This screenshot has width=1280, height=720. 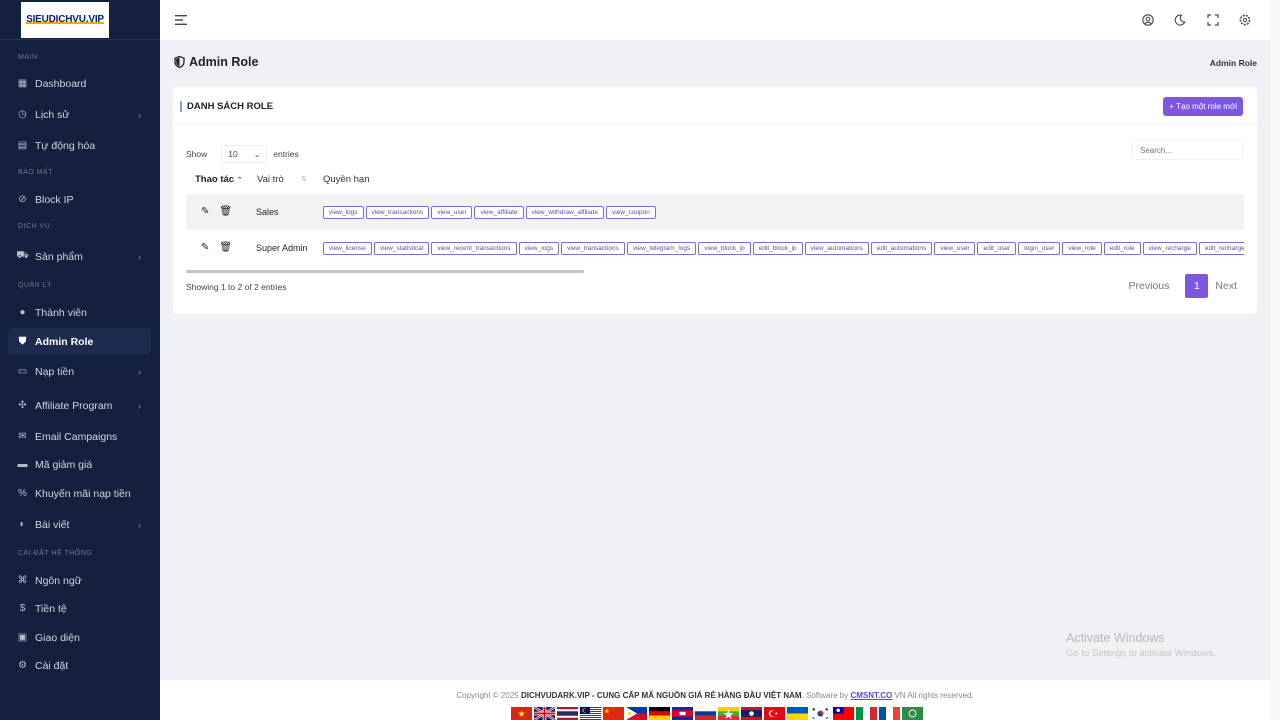 I want to click on flag-france-icon, so click(x=889, y=713).